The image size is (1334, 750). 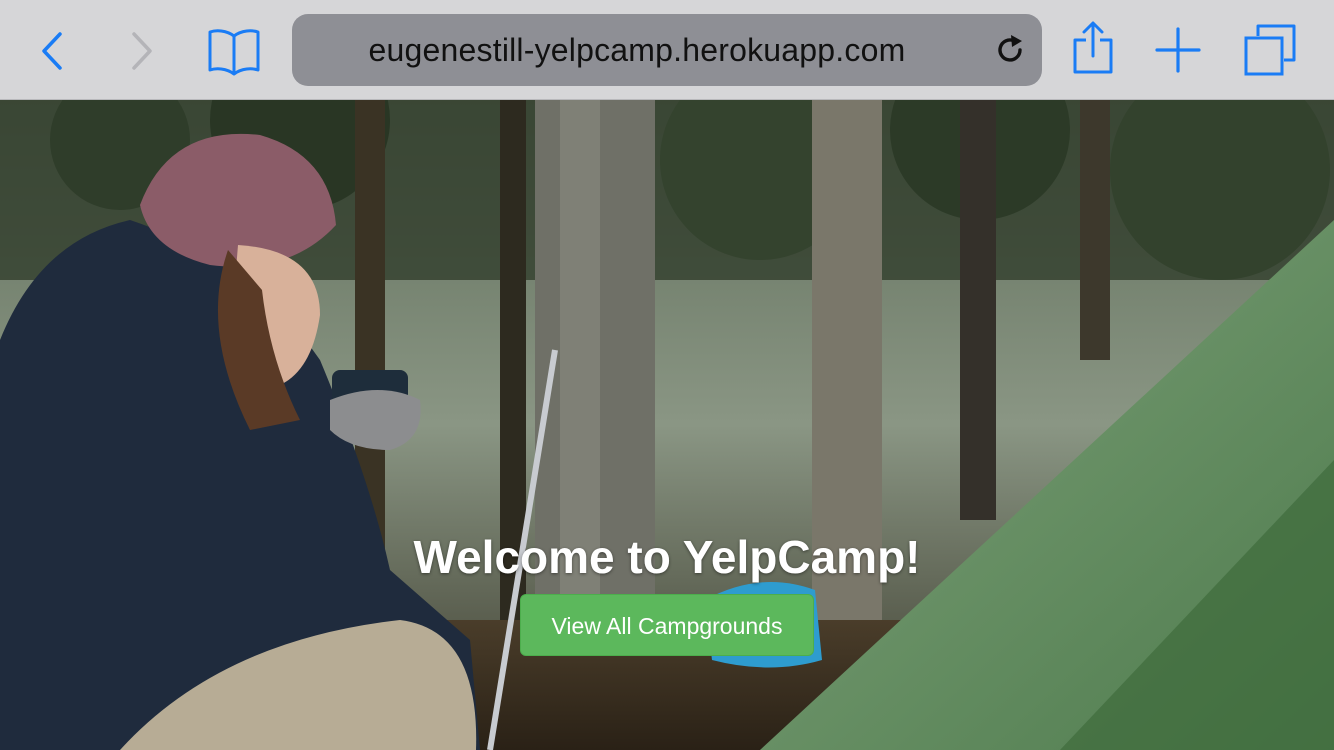 I want to click on browser-toolbar: eugenestill-yelpcamp.herokuapp.com, so click(x=667, y=50).